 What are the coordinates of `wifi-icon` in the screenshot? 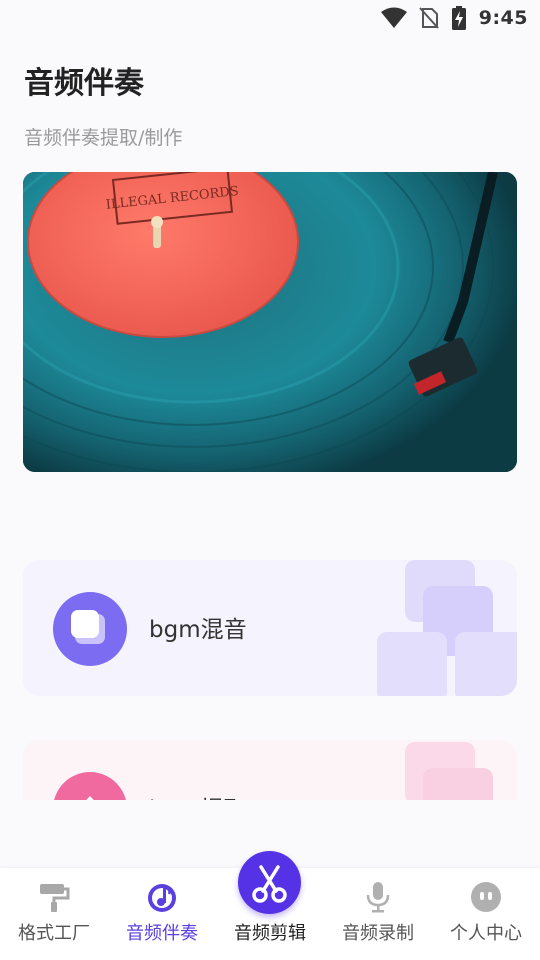 It's located at (393, 17).